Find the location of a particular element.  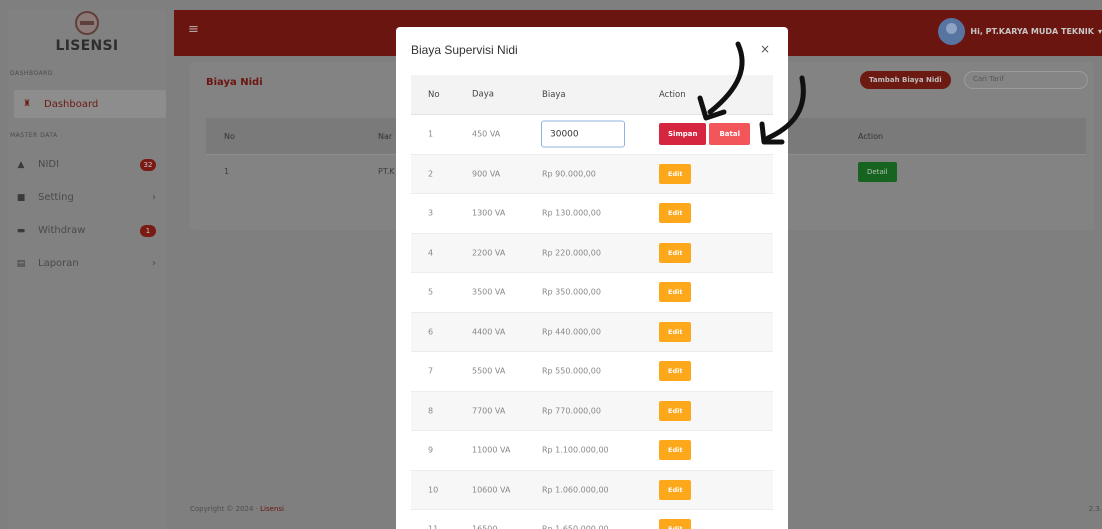

detail-button: Detail is located at coordinates (877, 172).